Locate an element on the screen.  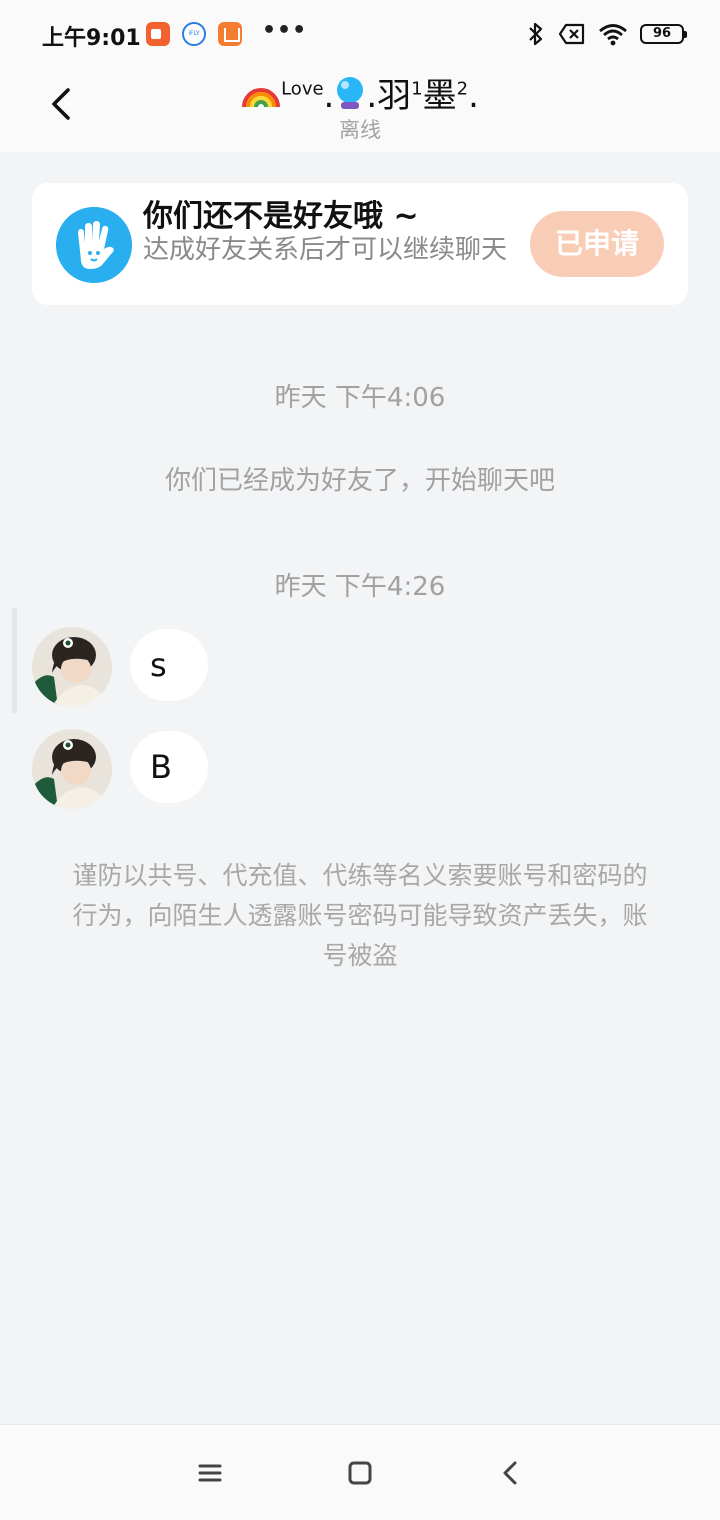
message-bubble: s is located at coordinates (169, 665).